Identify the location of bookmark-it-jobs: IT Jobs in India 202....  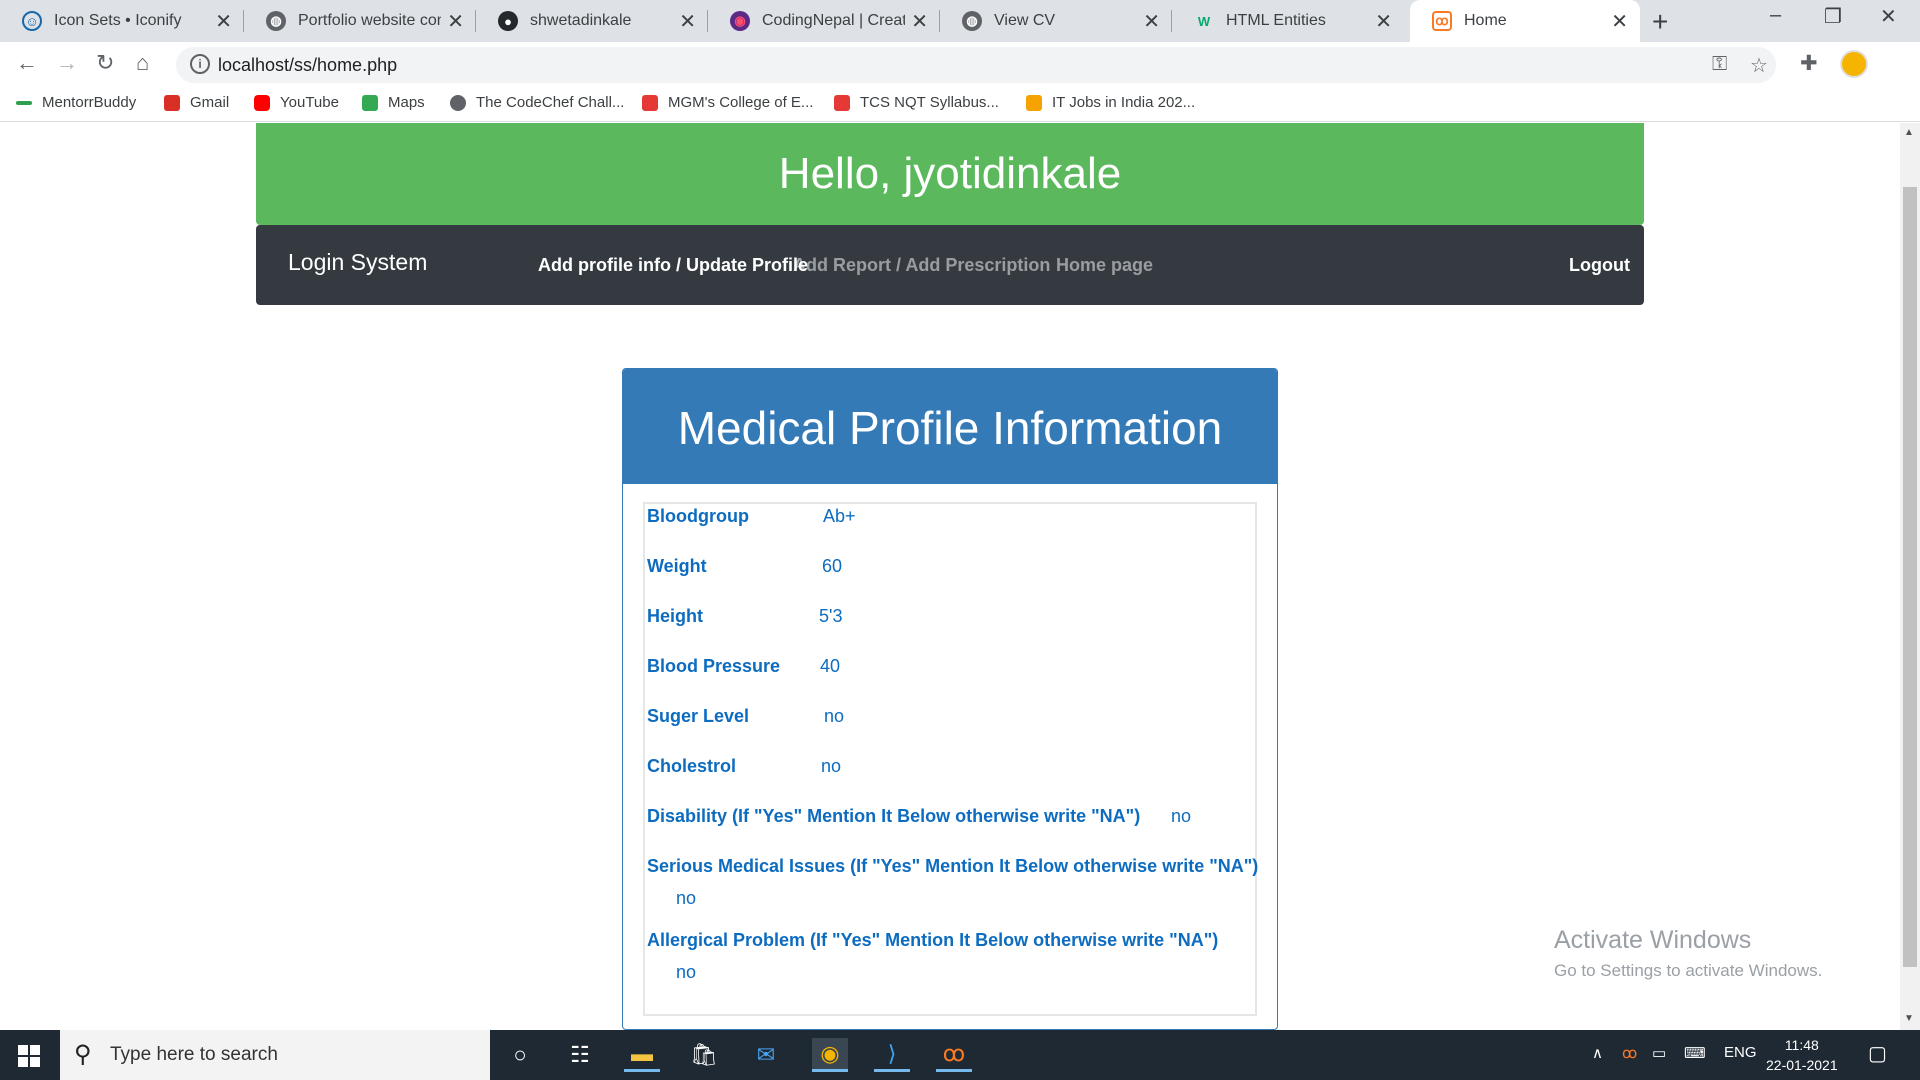
(1110, 102).